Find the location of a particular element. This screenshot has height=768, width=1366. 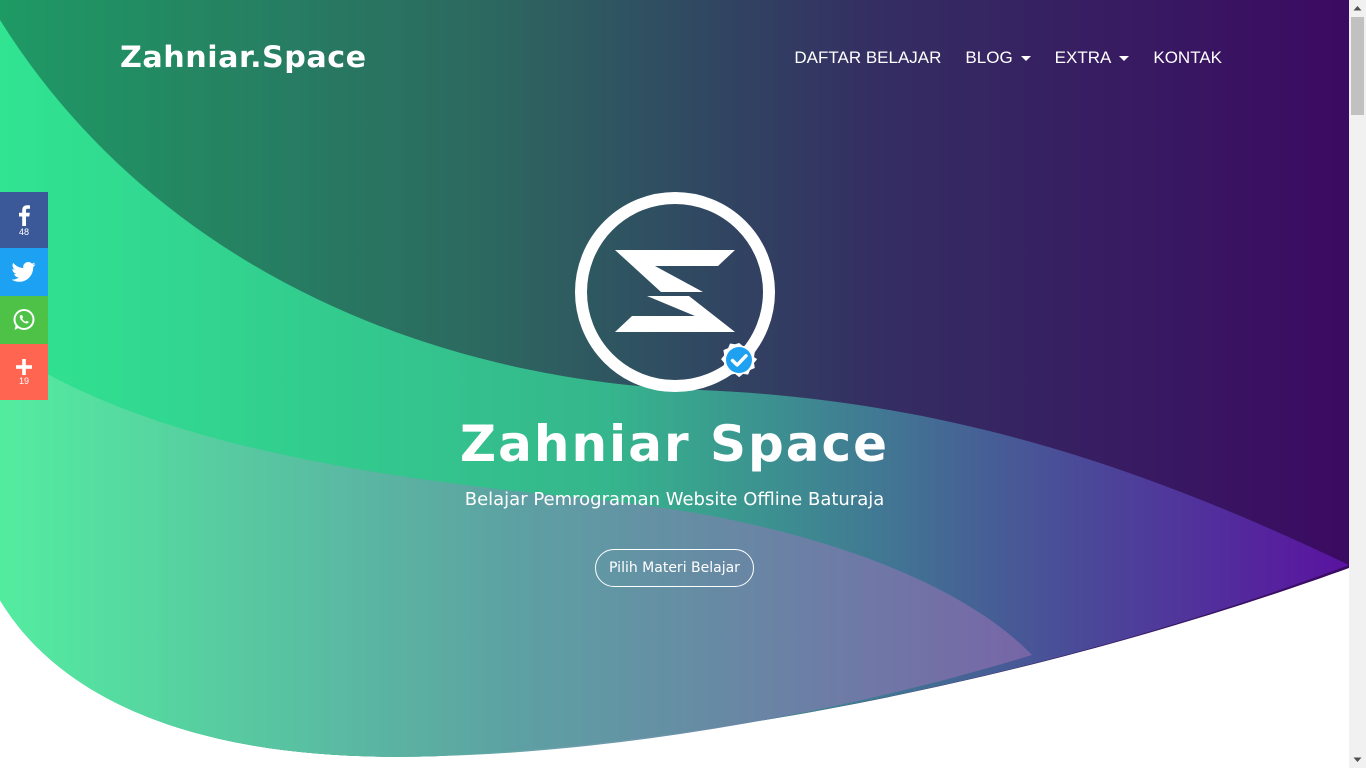

share-twitter-button is located at coordinates (24, 272).